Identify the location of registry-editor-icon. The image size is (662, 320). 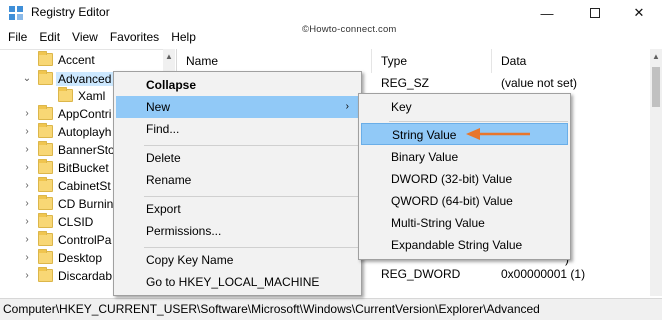
(16, 13).